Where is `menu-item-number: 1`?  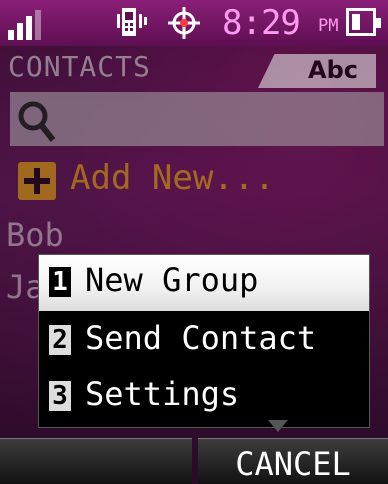 menu-item-number: 1 is located at coordinates (60, 282).